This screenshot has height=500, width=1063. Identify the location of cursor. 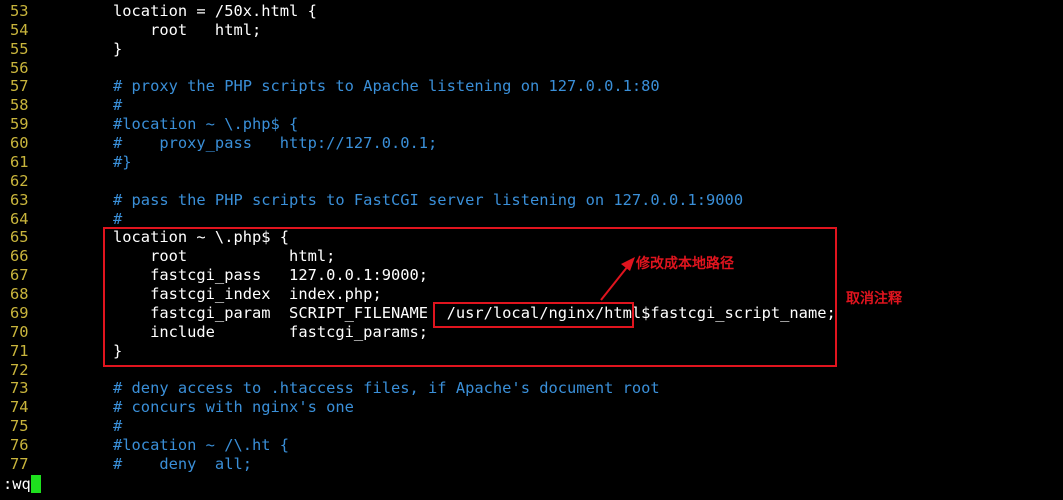
(35, 484).